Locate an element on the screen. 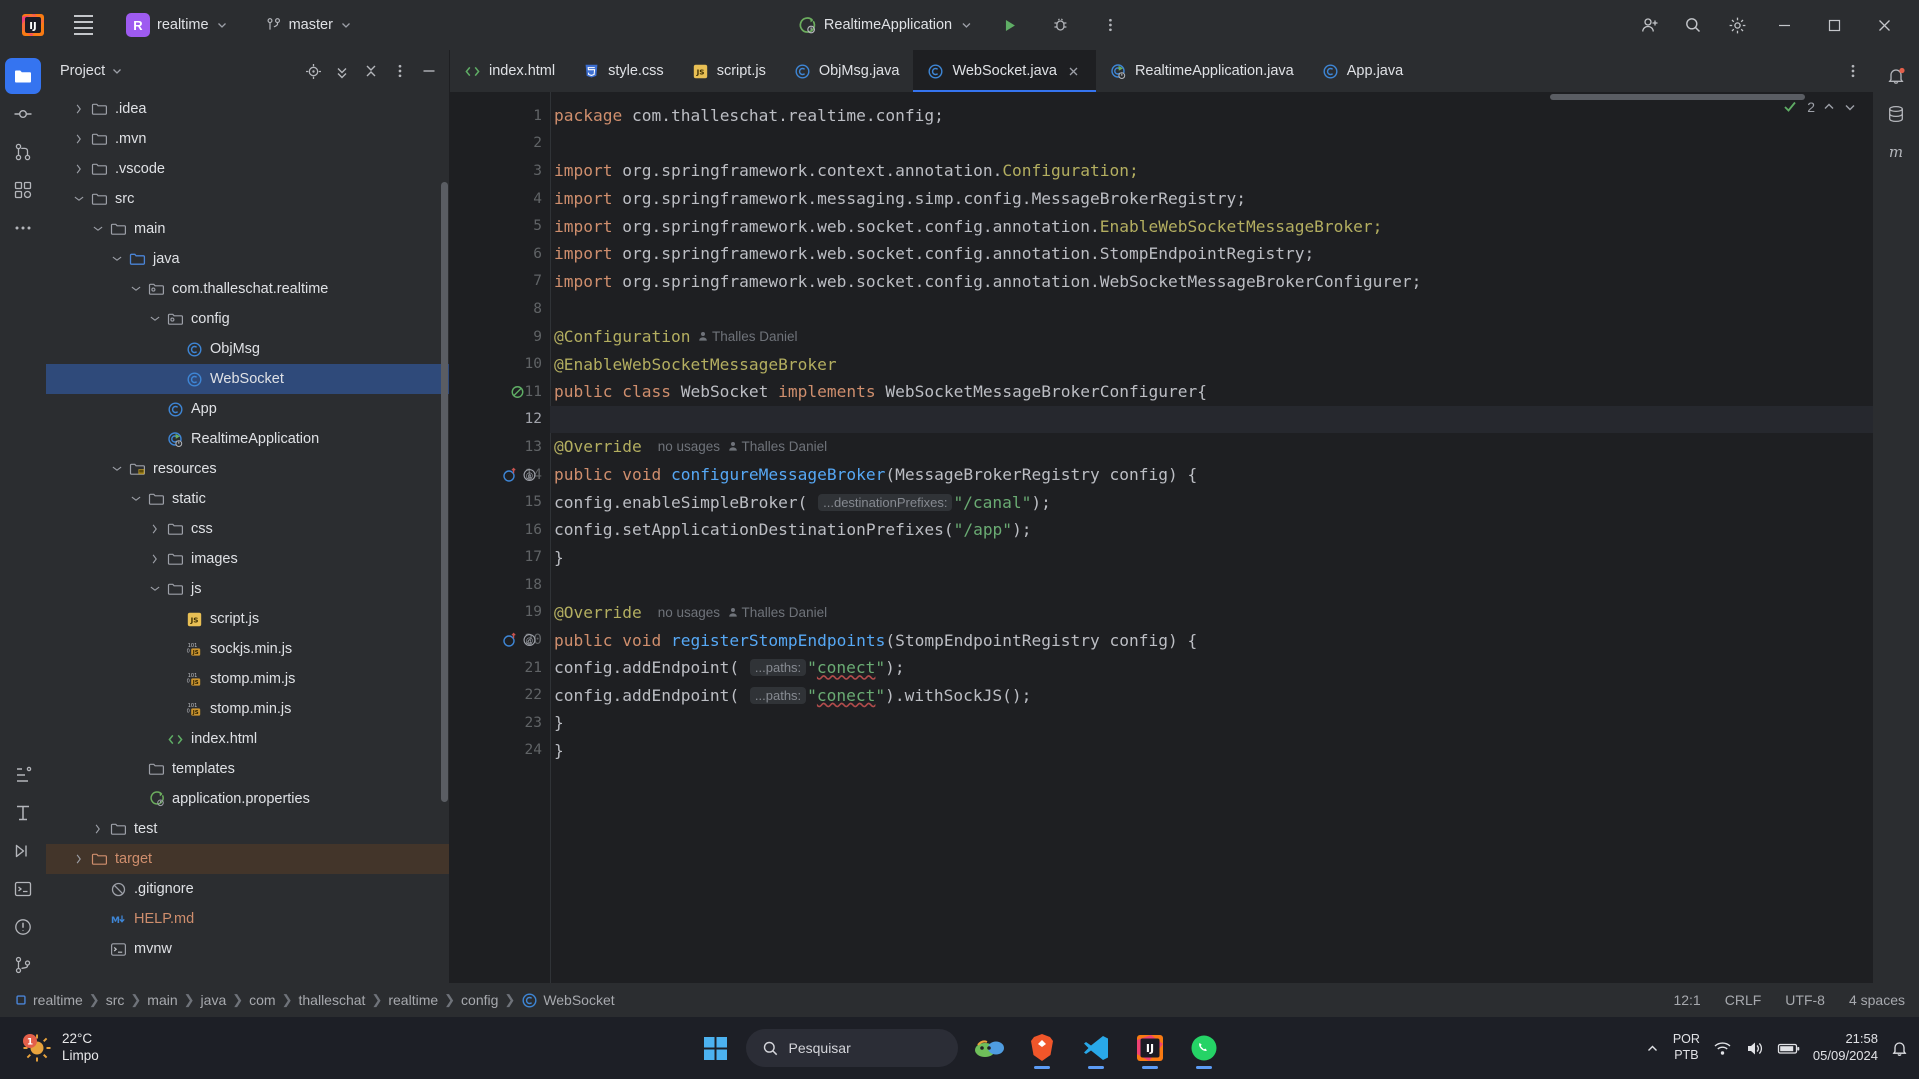 This screenshot has width=1919, height=1079. breadcrumb-item-main: main is located at coordinates (162, 1000).